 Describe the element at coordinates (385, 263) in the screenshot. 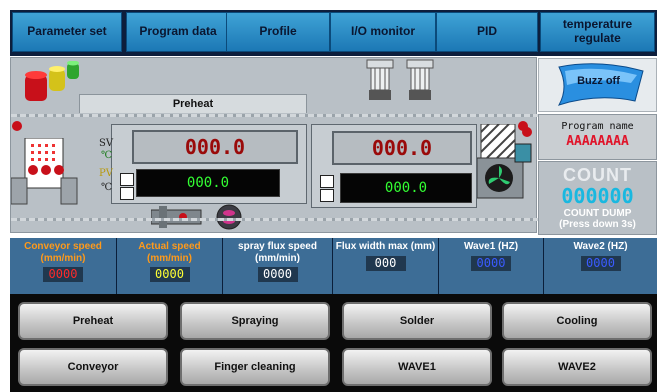

I see `flux-width-max-value: 000` at that location.